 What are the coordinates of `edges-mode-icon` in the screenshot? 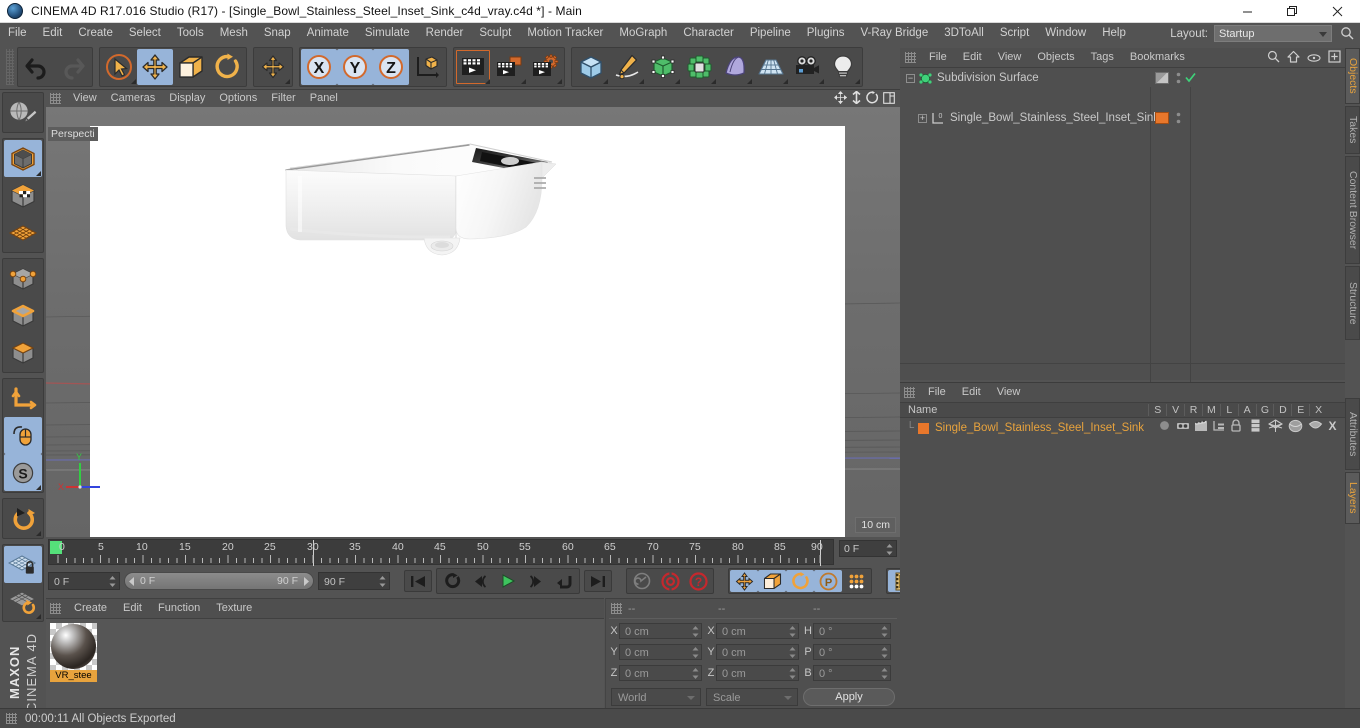 It's located at (23, 315).